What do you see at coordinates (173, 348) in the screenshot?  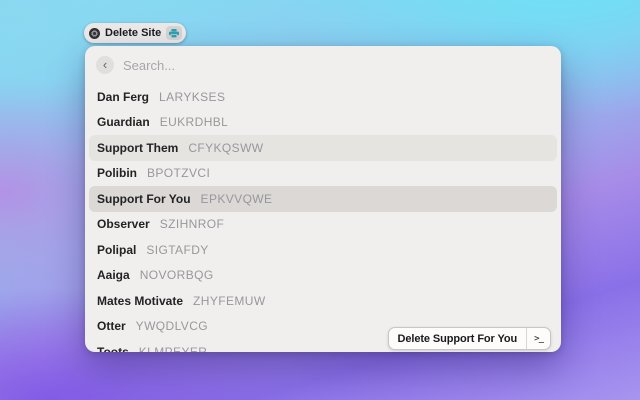 I see `row-code: KLMPEYER` at bounding box center [173, 348].